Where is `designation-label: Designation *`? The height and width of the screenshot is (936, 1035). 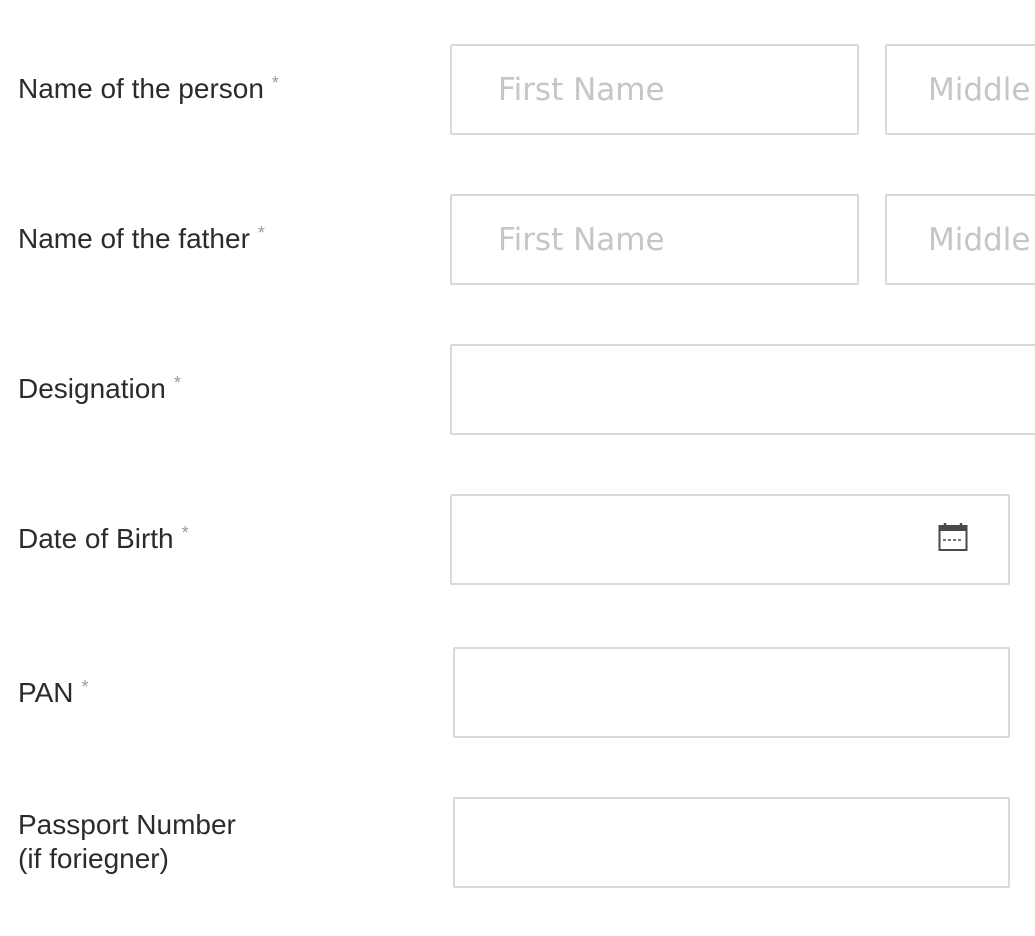 designation-label: Designation * is located at coordinates (99, 389).